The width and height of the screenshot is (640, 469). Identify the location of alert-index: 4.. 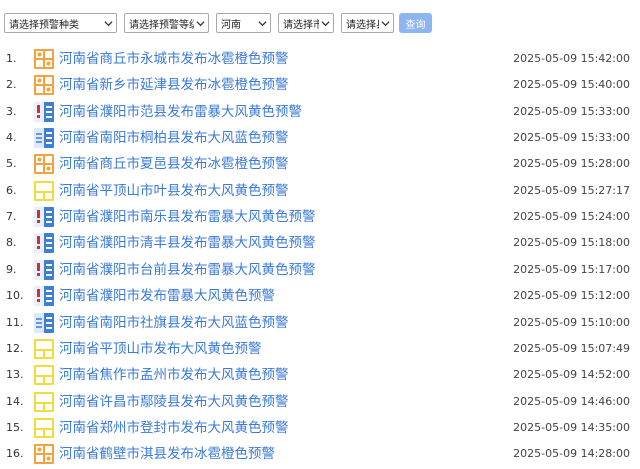
(11, 138).